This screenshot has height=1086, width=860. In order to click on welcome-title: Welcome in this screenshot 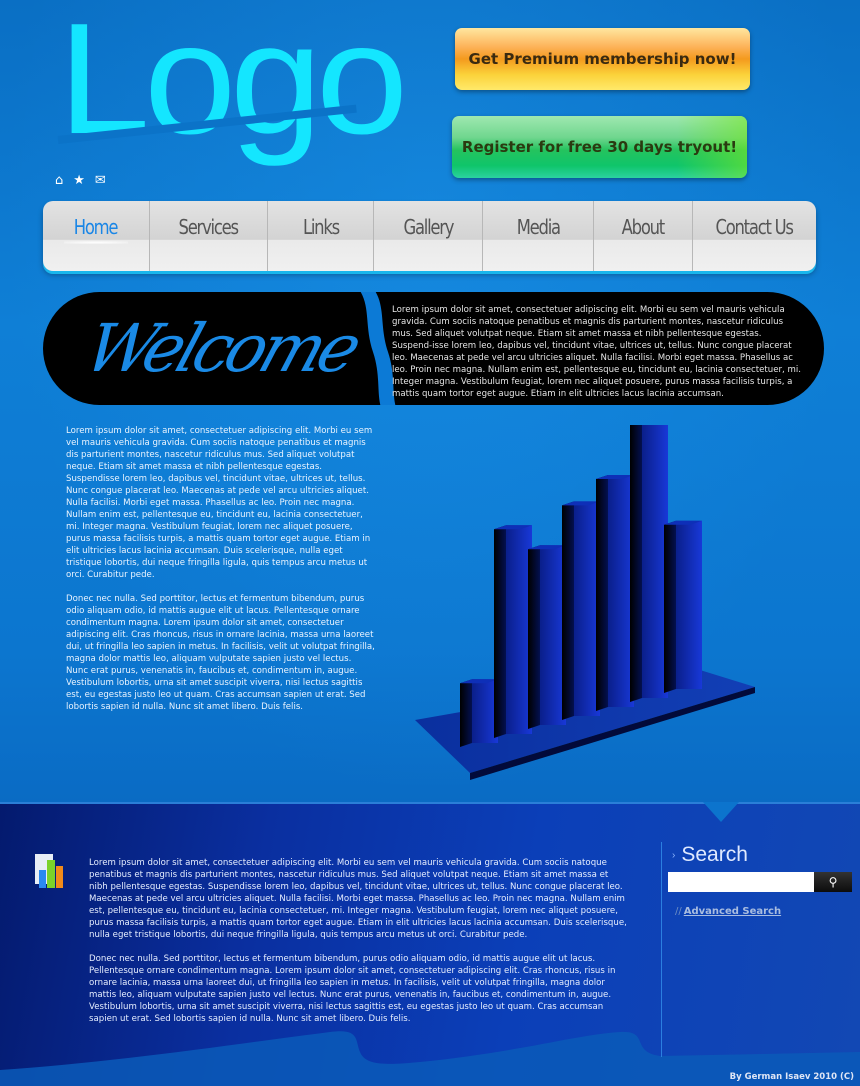, I will do `click(221, 348)`.